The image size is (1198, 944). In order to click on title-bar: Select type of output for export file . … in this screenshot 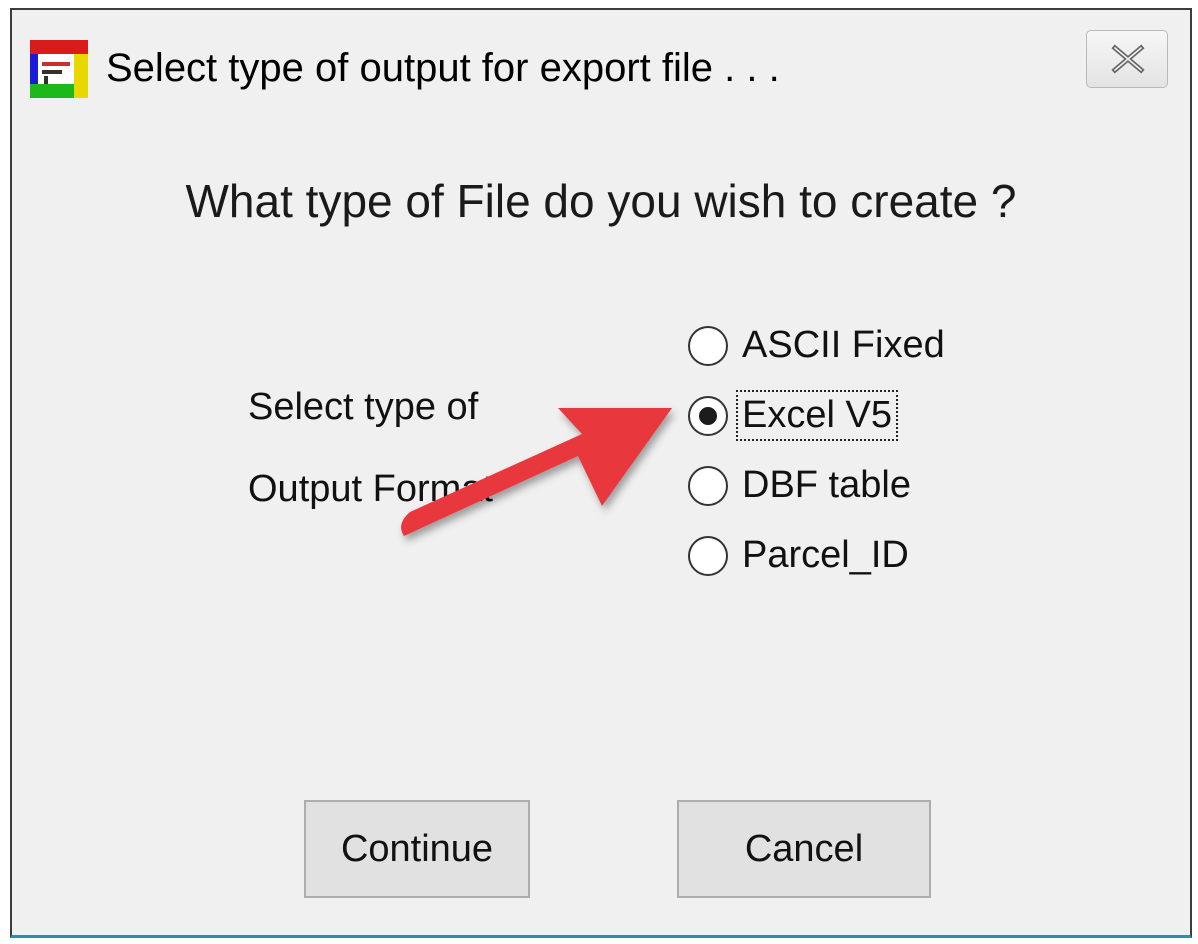, I will do `click(601, 69)`.